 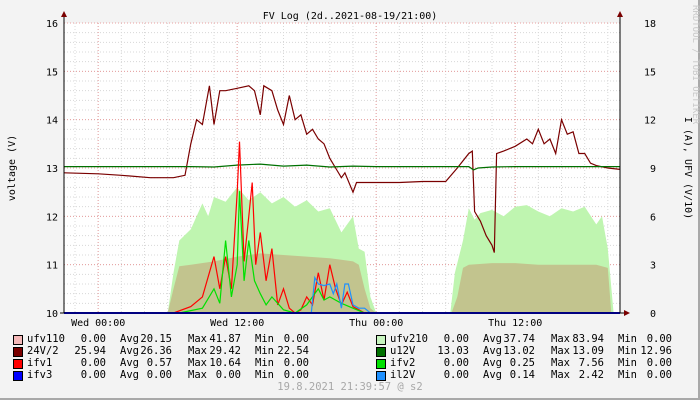 What do you see at coordinates (620, 14) in the screenshot?
I see `y2-axis-arrow-icon` at bounding box center [620, 14].